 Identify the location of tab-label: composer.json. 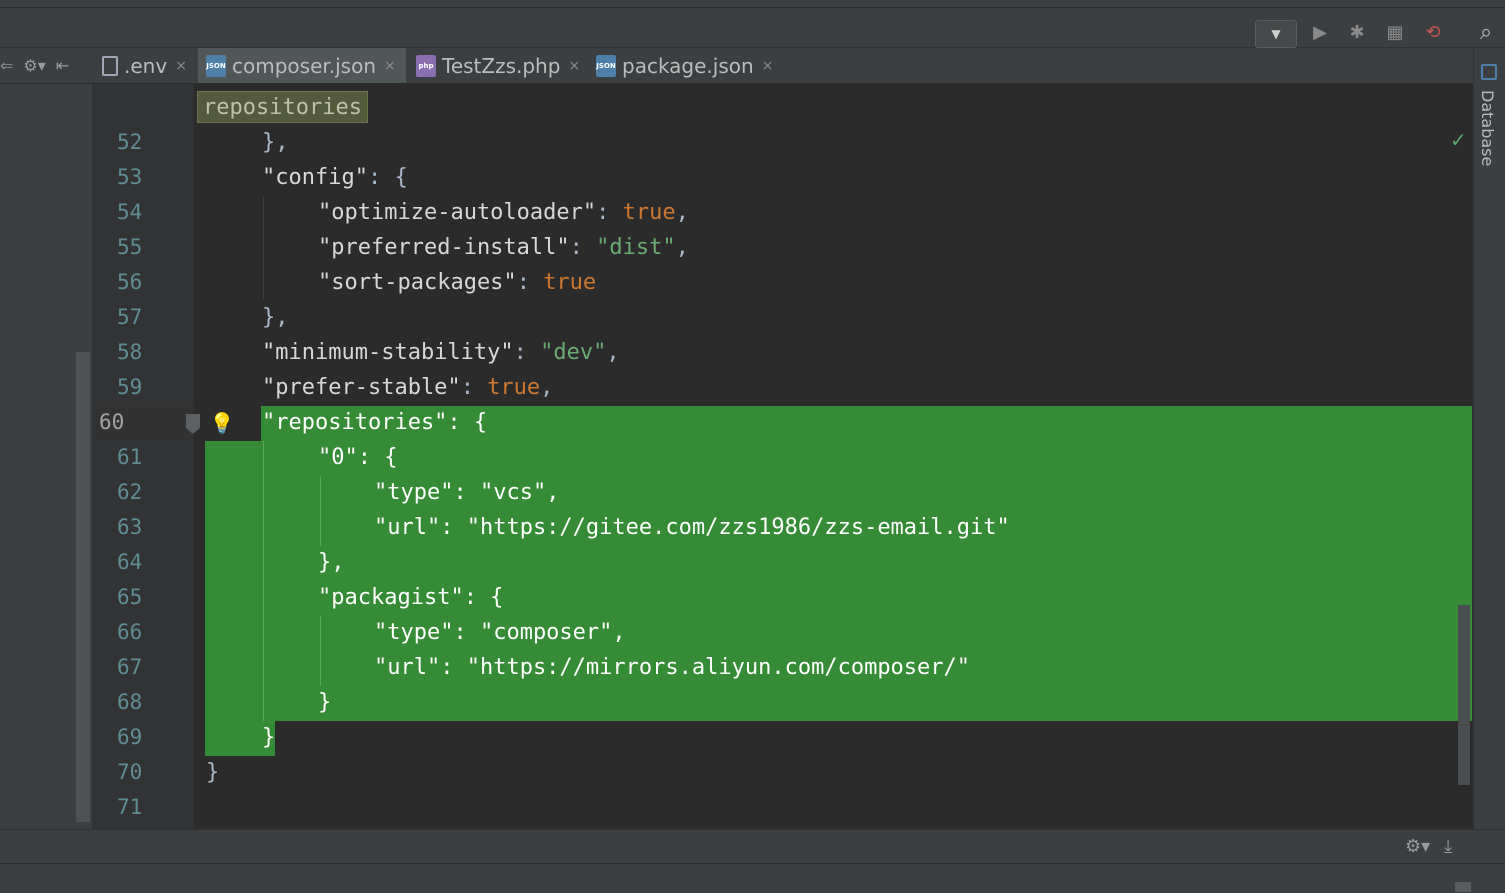
(304, 65).